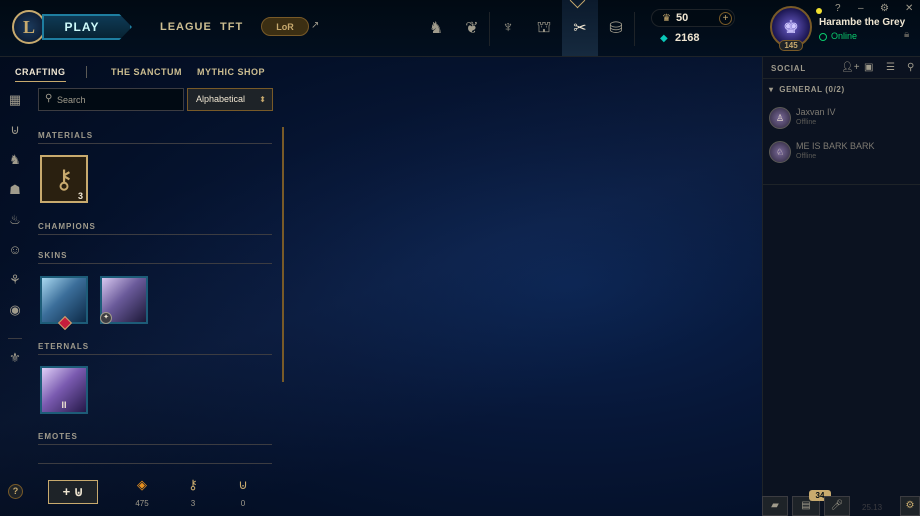 This screenshot has width=920, height=516. What do you see at coordinates (64, 346) in the screenshot?
I see `eternals-heading: ETERNALS` at bounding box center [64, 346].